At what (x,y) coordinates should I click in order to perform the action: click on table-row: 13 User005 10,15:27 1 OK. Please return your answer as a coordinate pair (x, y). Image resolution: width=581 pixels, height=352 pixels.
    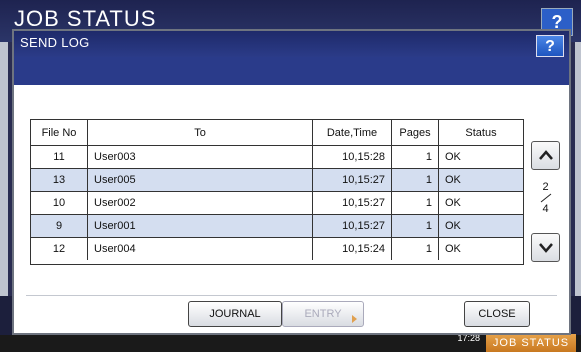
    Looking at the image, I should click on (277, 180).